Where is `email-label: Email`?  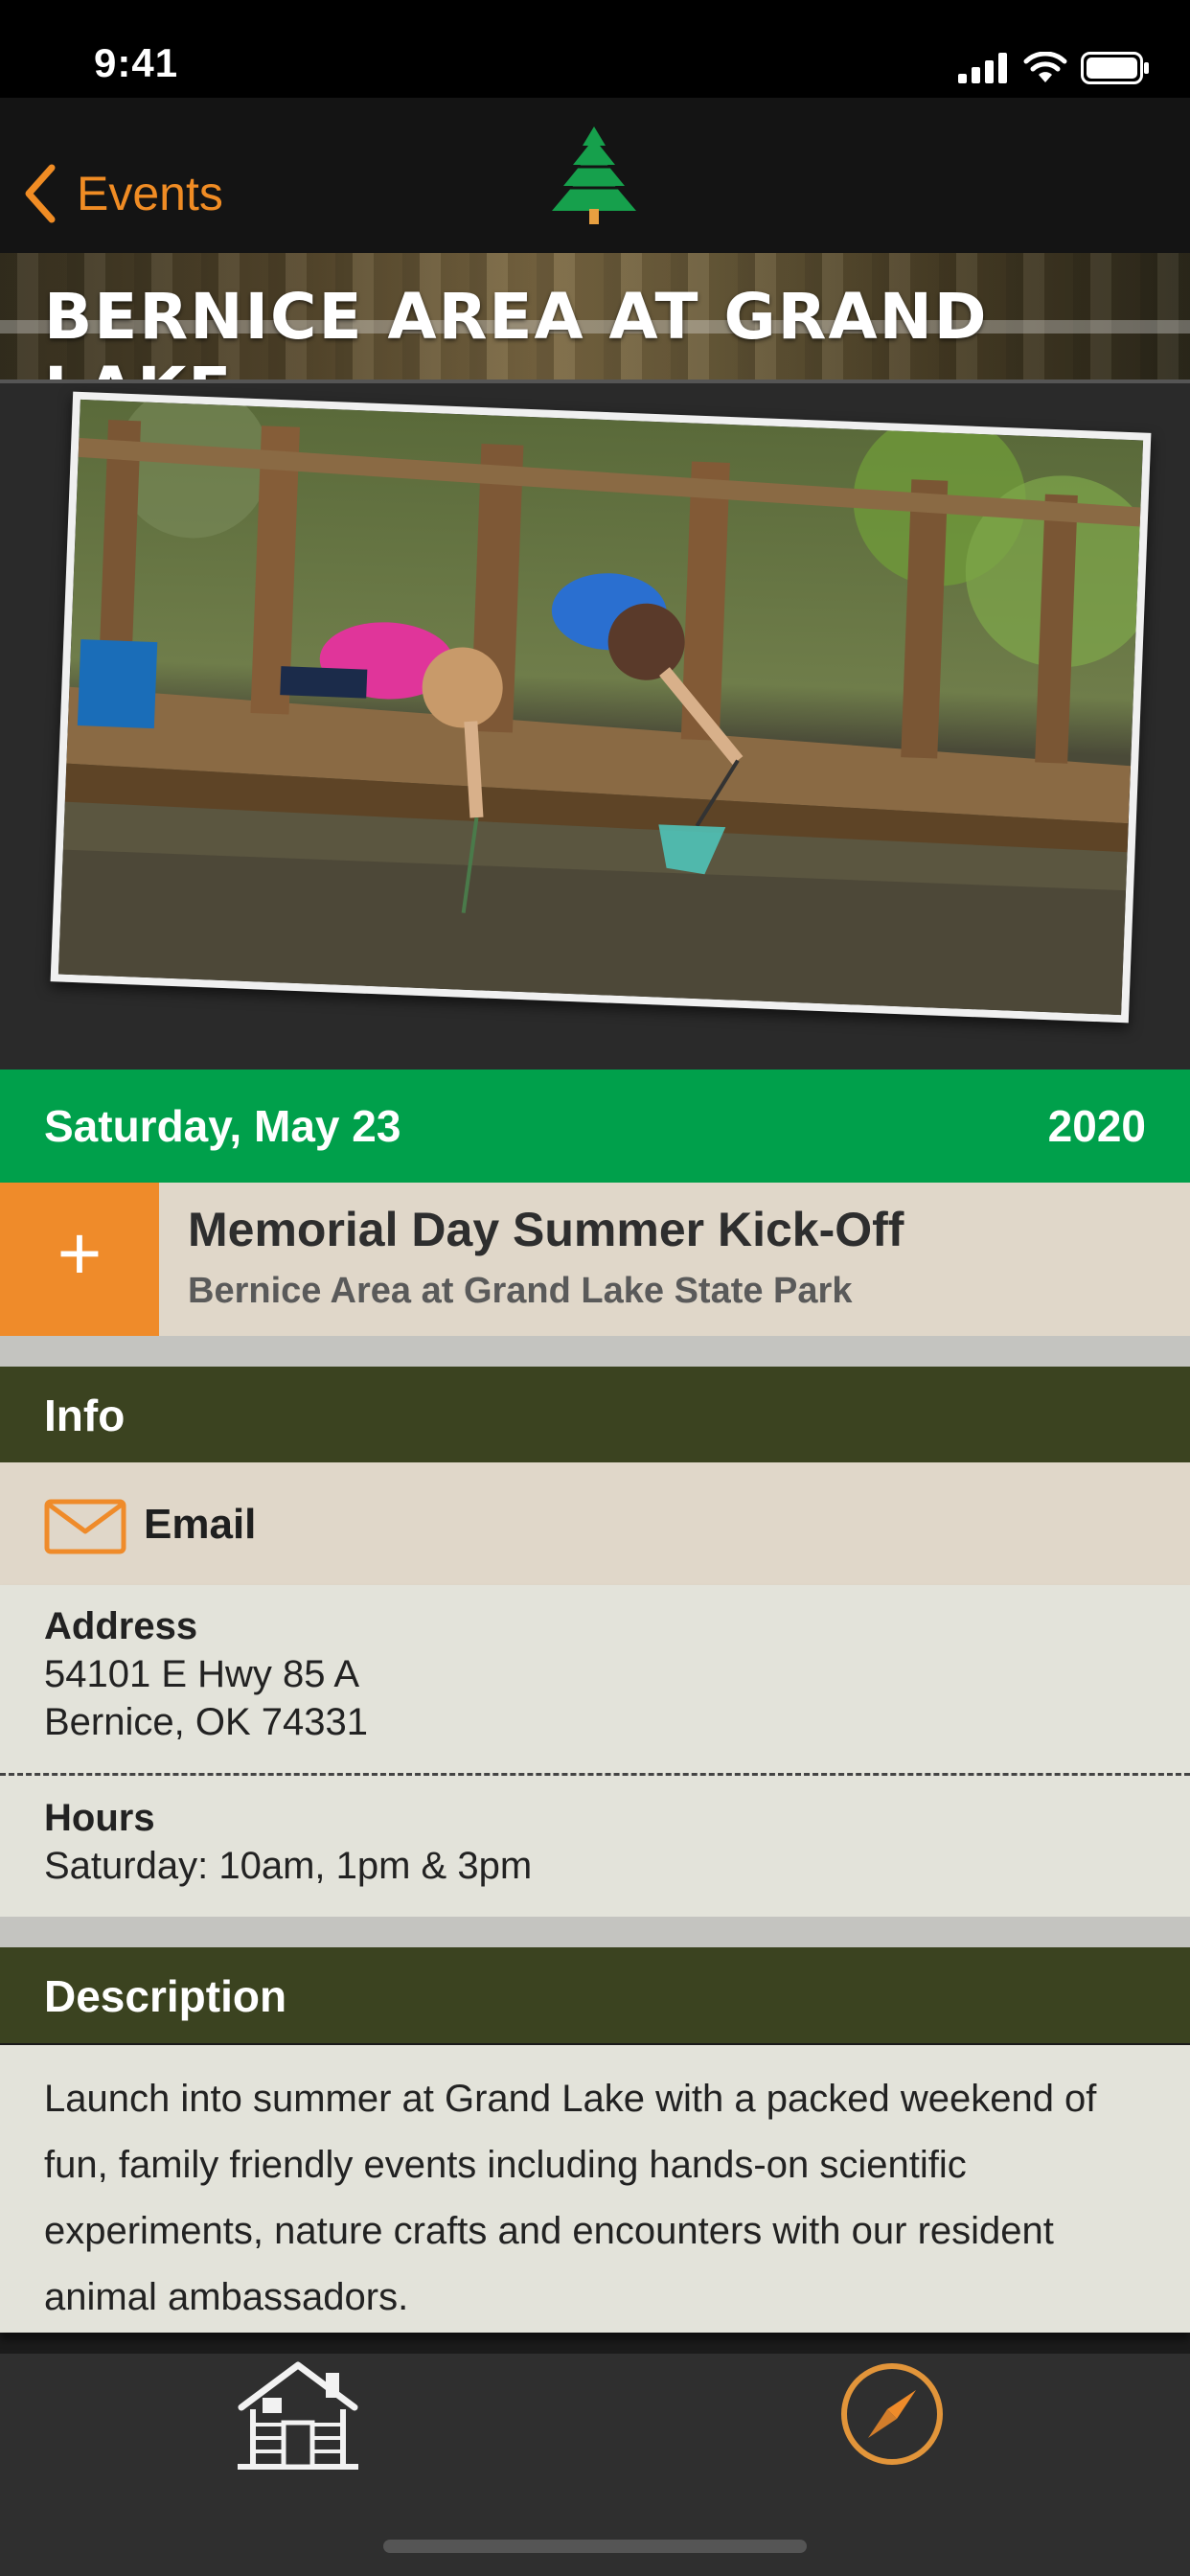
email-label: Email is located at coordinates (201, 1525).